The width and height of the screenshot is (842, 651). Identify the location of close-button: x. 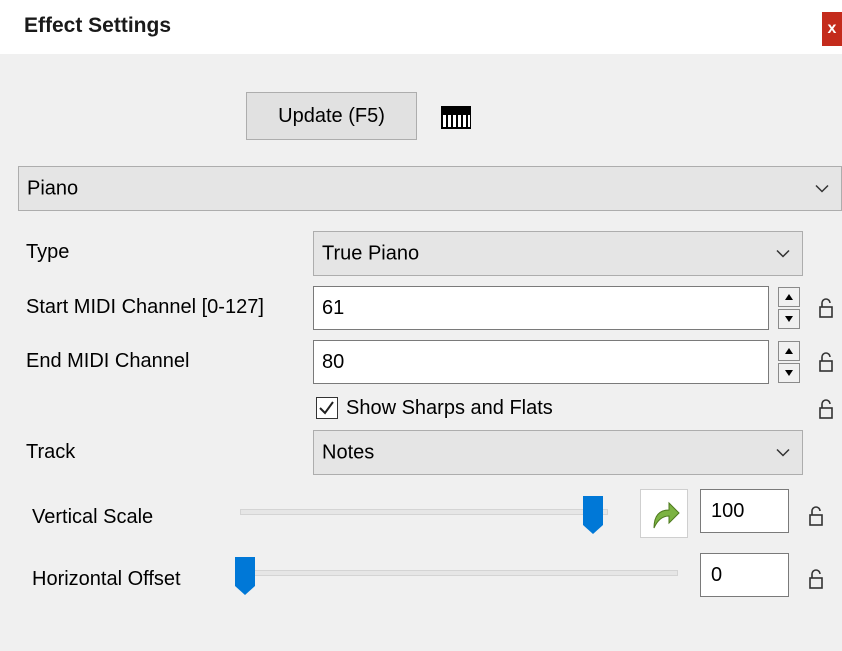
(832, 29).